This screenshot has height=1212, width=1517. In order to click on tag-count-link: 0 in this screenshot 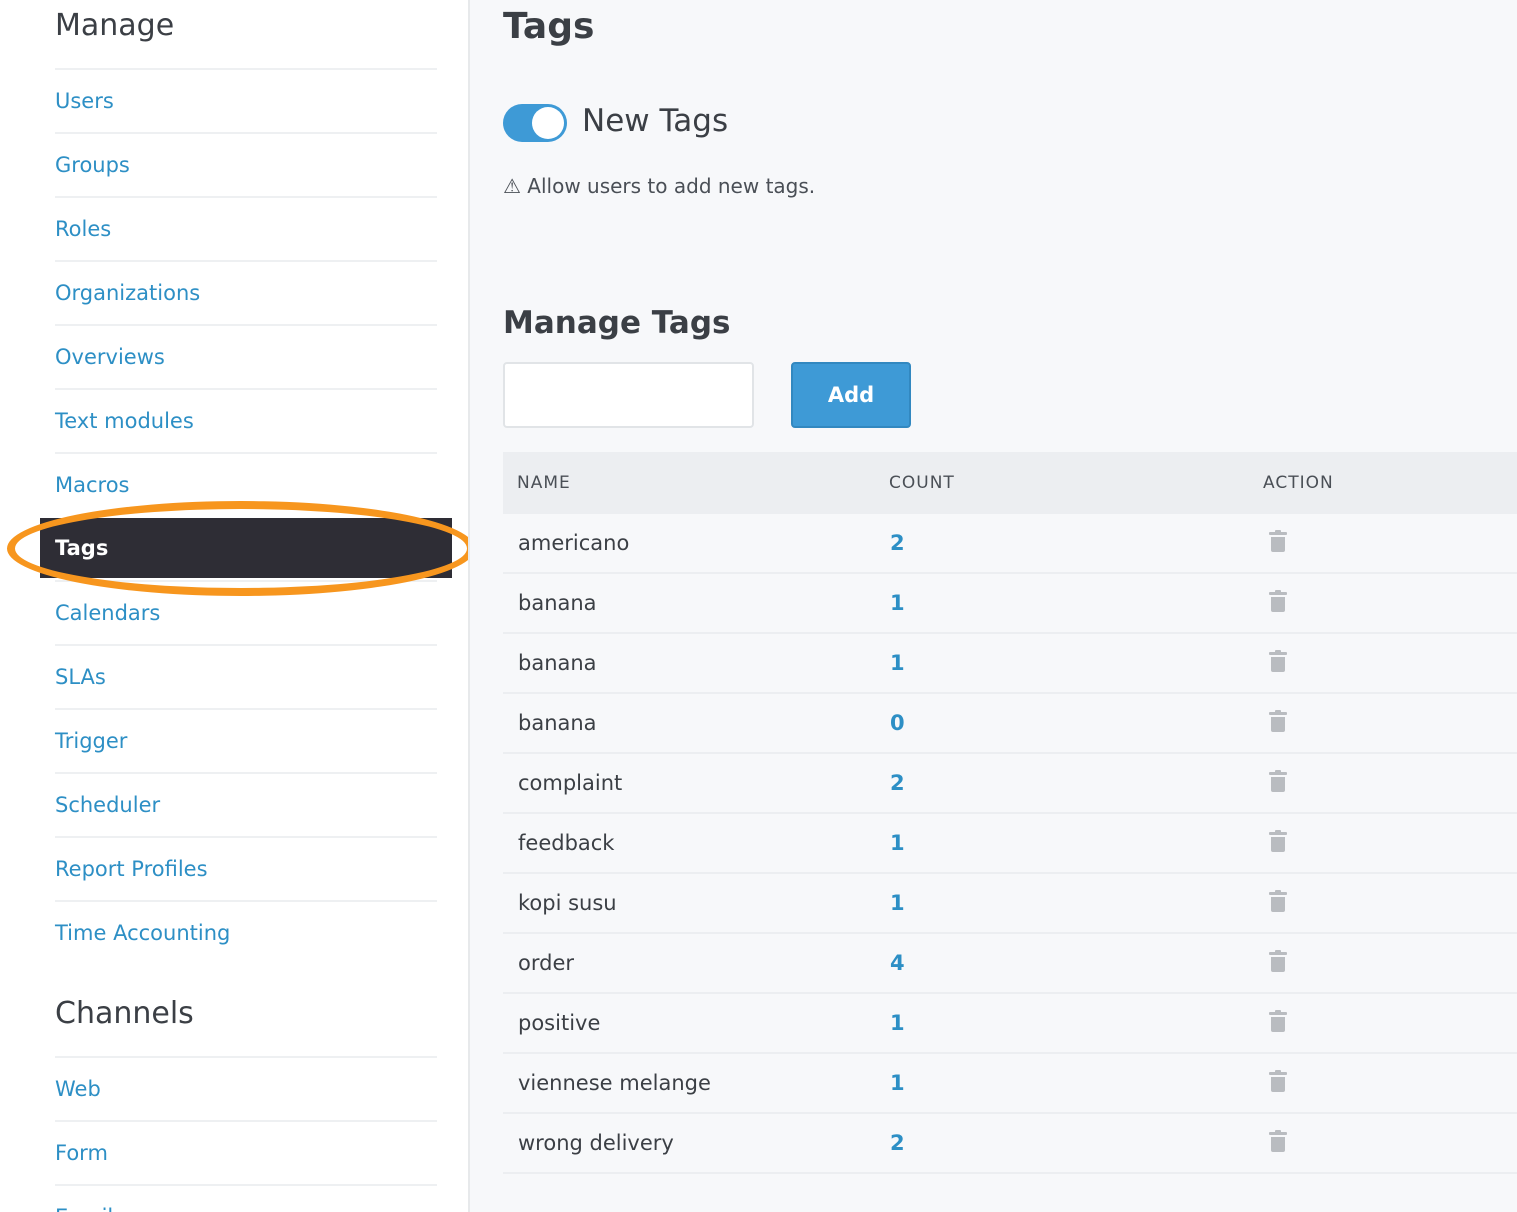, I will do `click(1062, 723)`.